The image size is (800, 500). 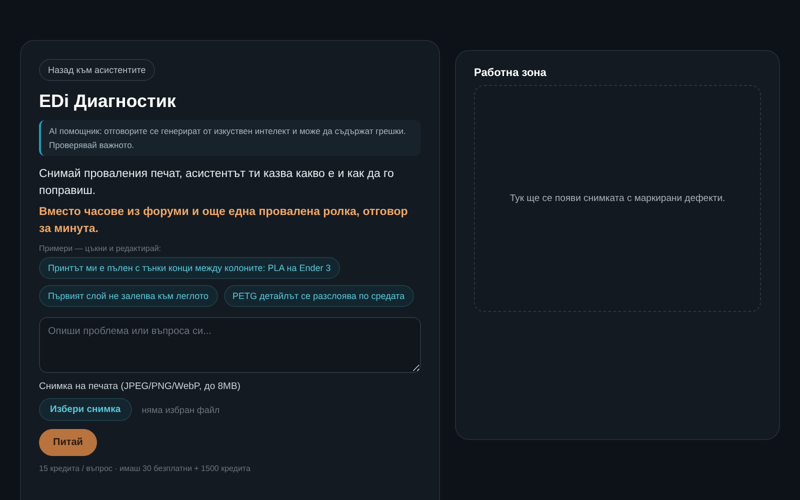 What do you see at coordinates (85, 409) in the screenshot?
I see `choose-photo-button: Избери снимка` at bounding box center [85, 409].